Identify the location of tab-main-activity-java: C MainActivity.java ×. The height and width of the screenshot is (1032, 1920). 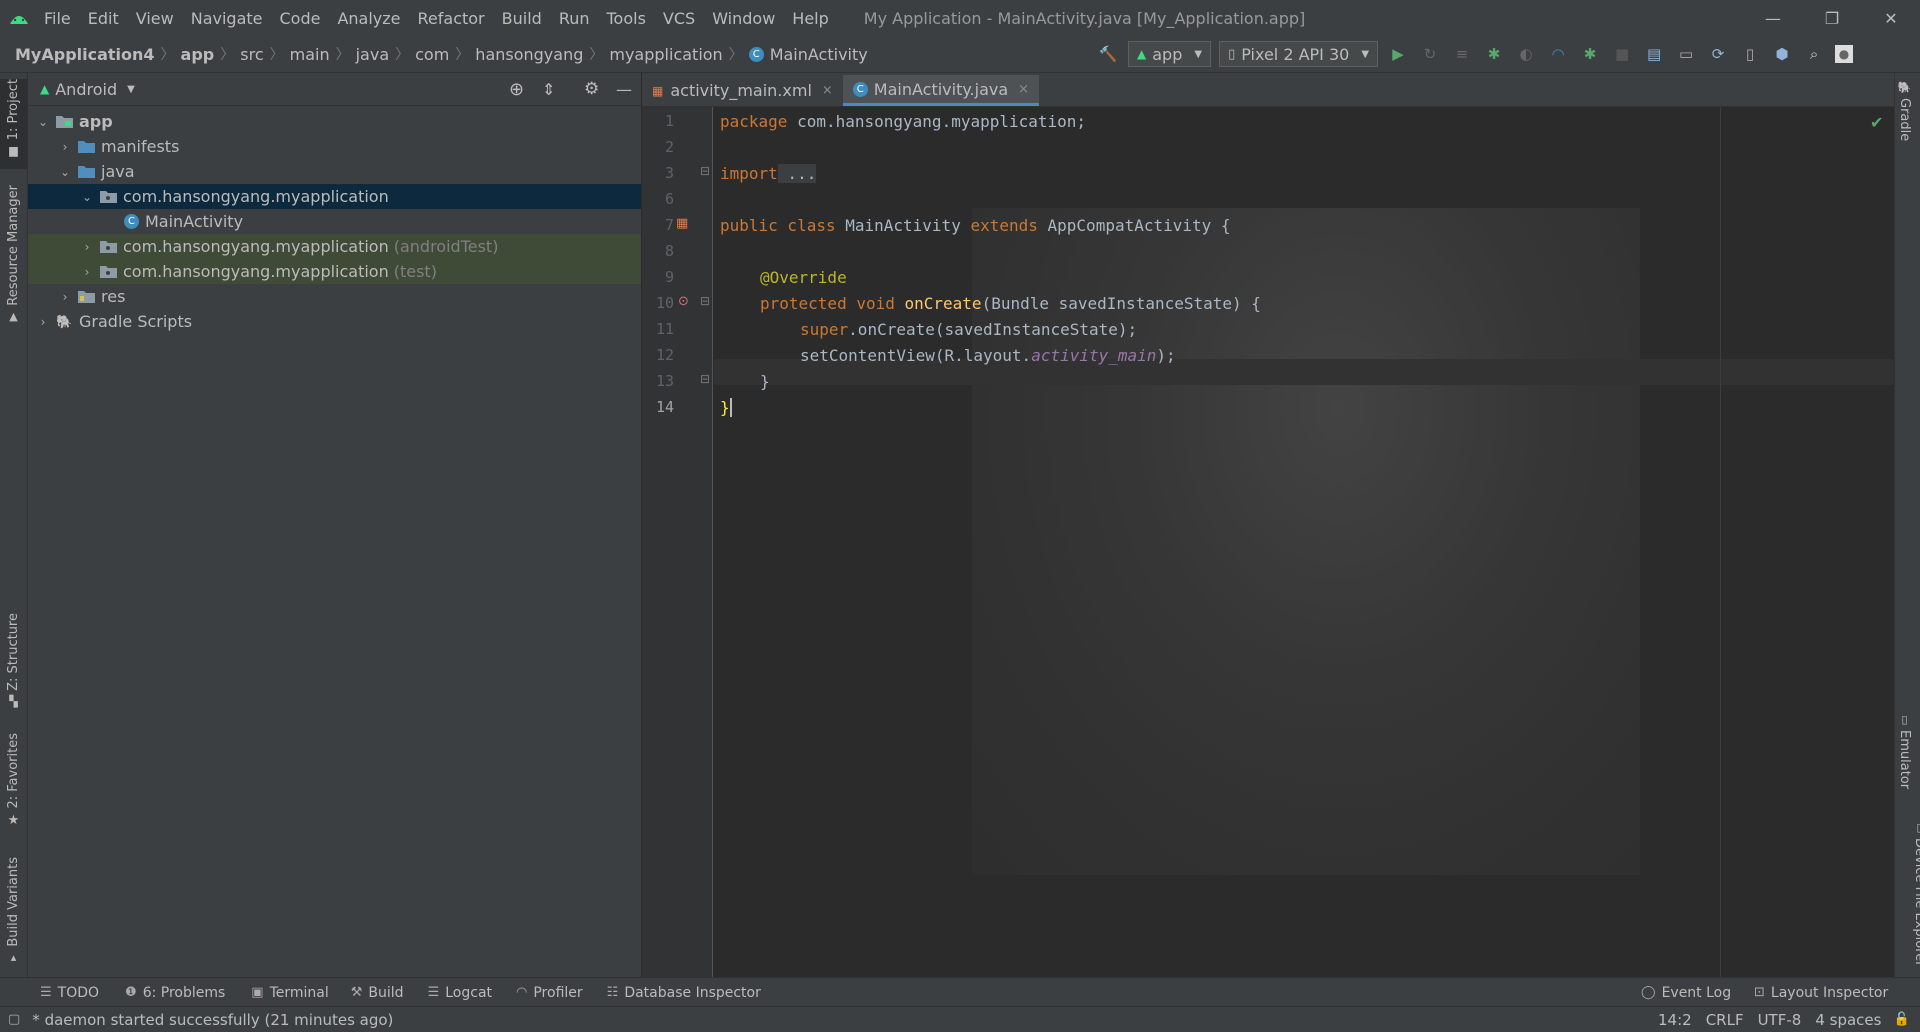
(941, 90).